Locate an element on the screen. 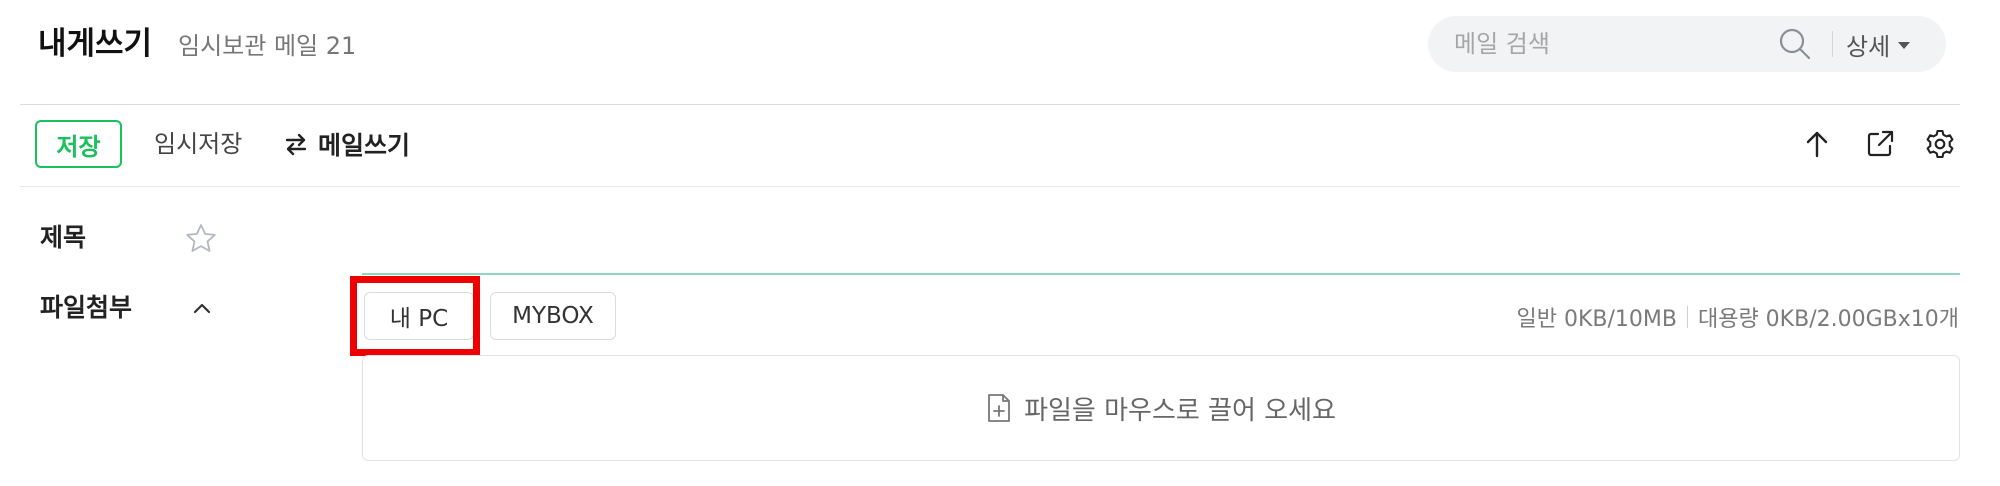 This screenshot has height=486, width=2000. search-input is located at coordinates (1614, 44).